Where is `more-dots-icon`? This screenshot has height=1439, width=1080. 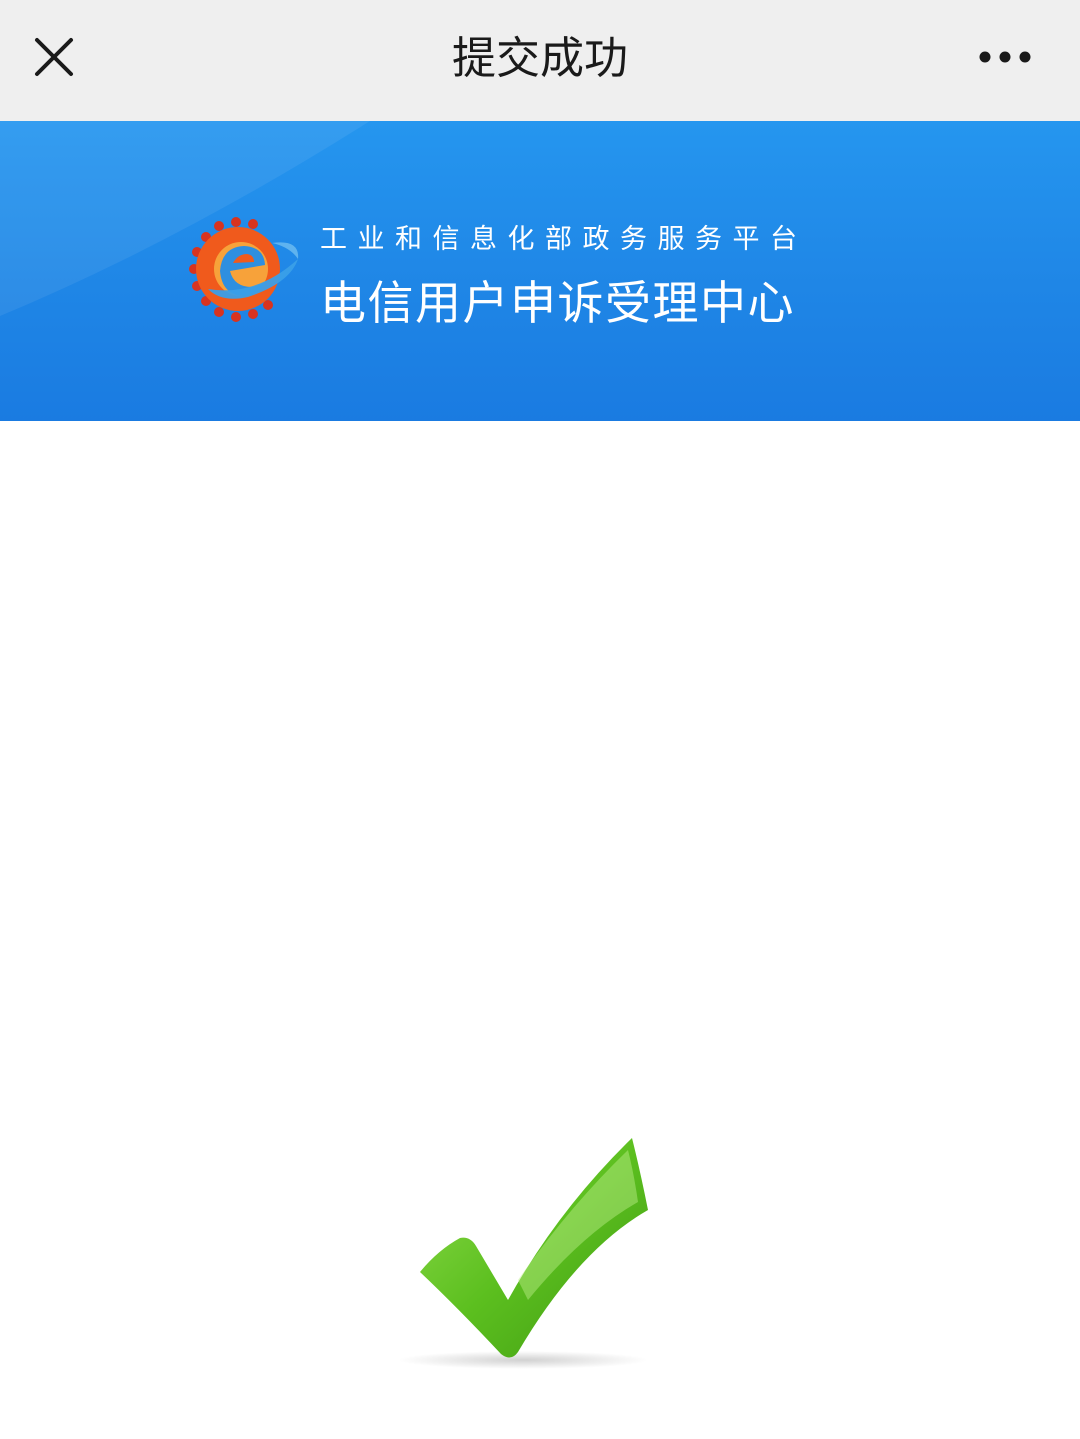
more-dots-icon is located at coordinates (1005, 57).